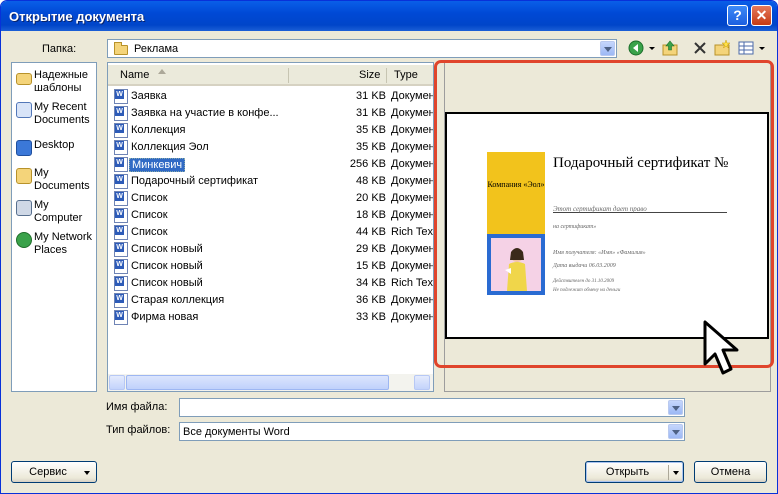 This screenshot has height=494, width=778. I want to click on file-row: Подарочный сертификат 48 KB Докумен, so click(271, 181).